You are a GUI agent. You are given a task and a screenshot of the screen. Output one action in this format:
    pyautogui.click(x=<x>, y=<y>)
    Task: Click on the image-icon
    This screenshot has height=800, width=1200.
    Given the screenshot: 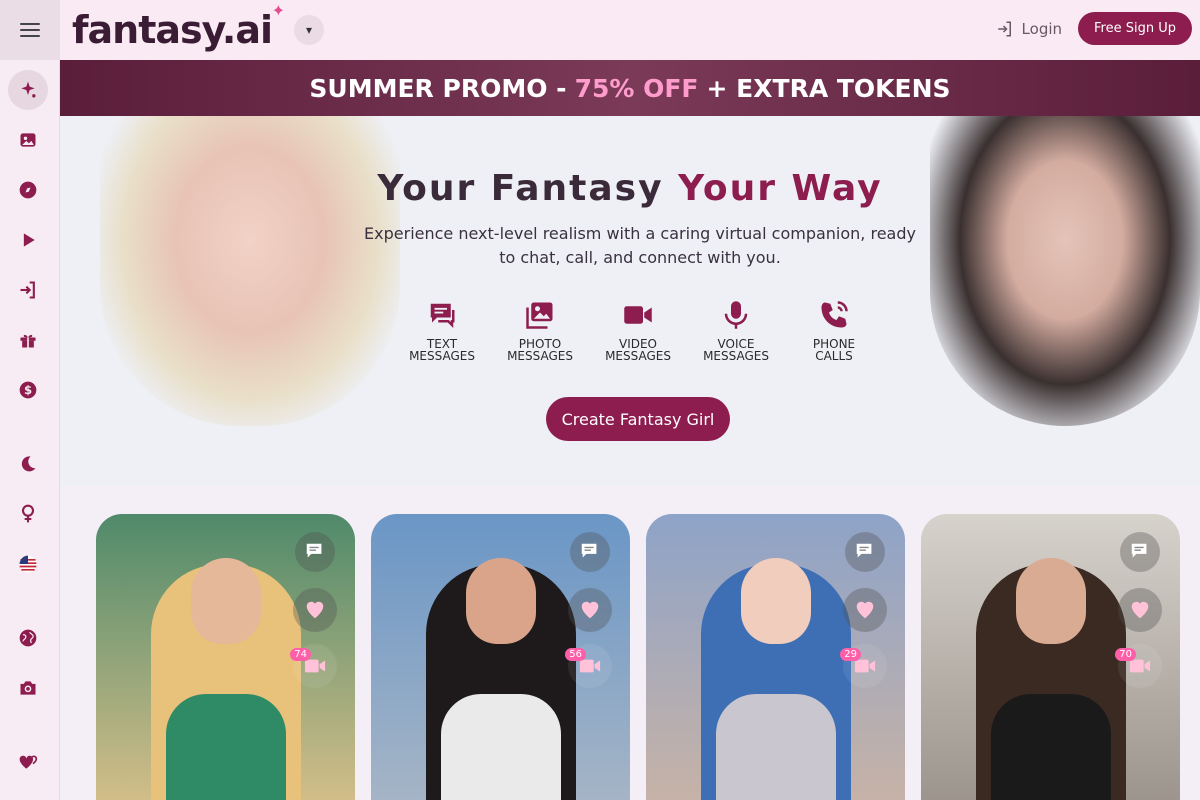 What is the action you would take?
    pyautogui.click(x=28, y=140)
    